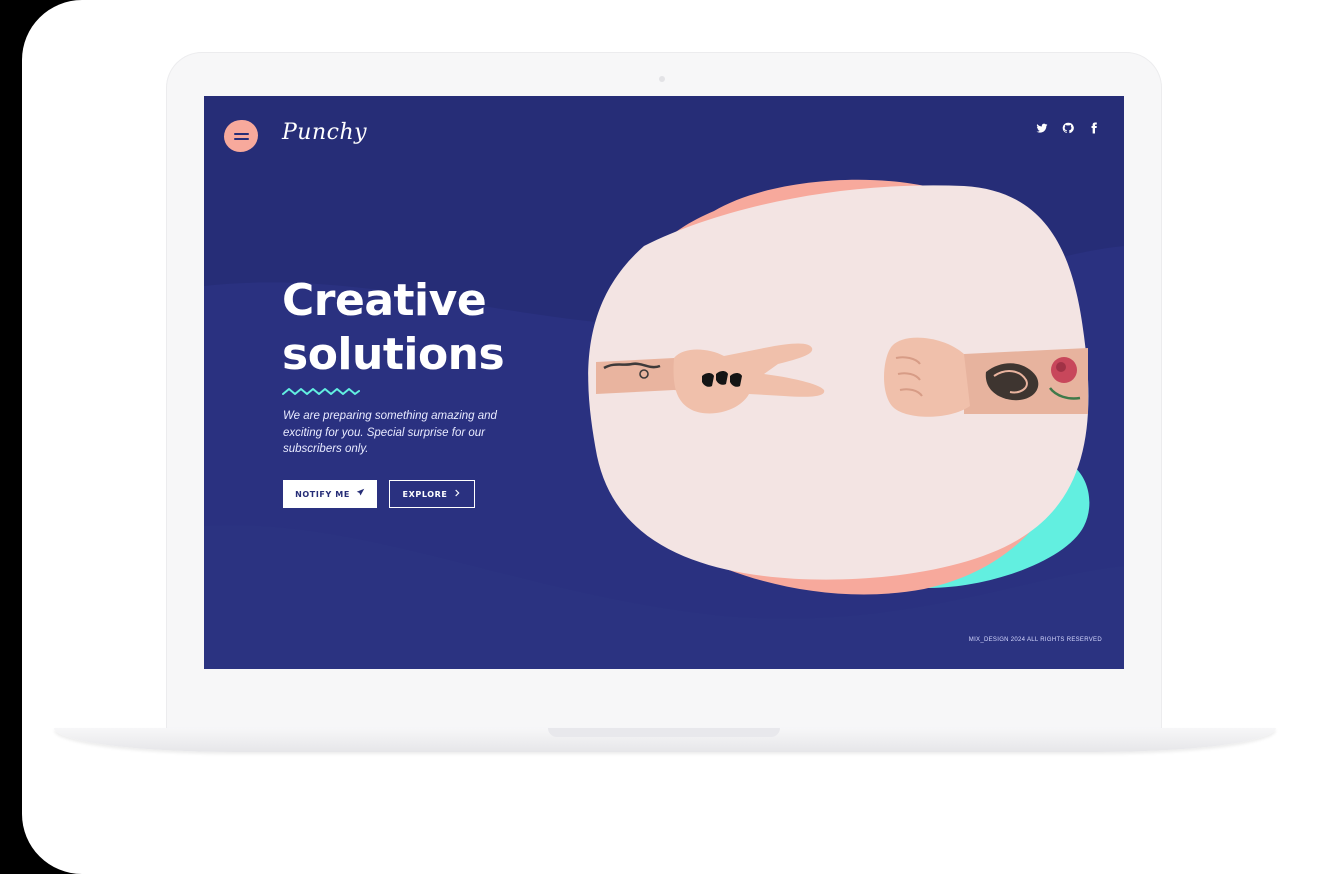 The width and height of the screenshot is (1344, 874). I want to click on fist-hand, so click(986, 377).